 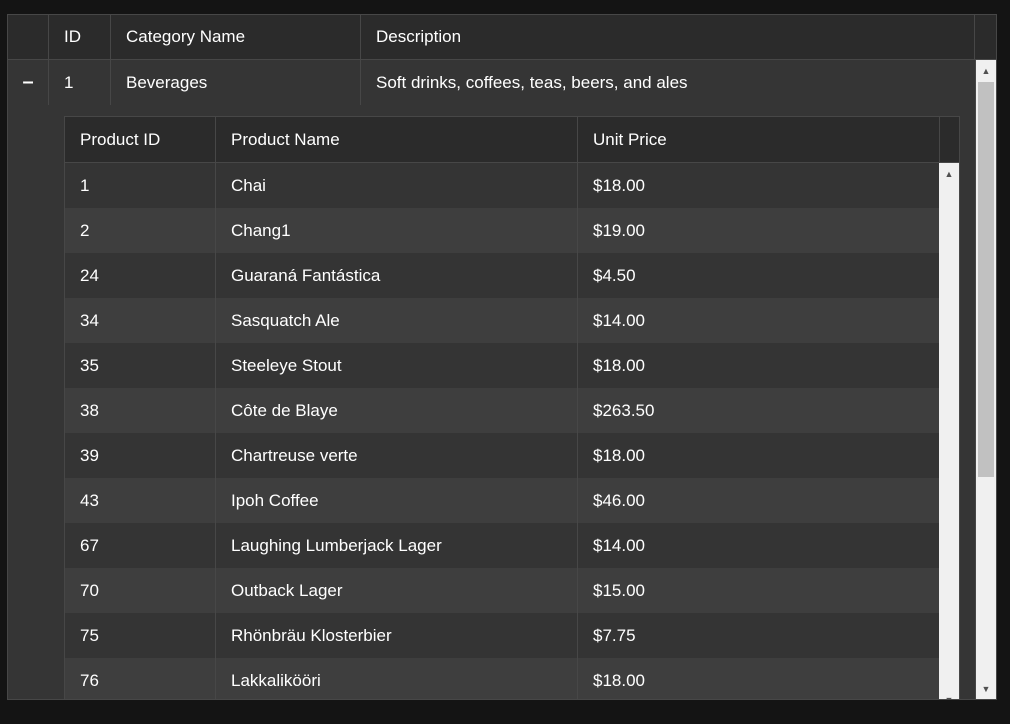 I want to click on detail-vertical-scrollbar: ▲ ▼, so click(x=949, y=431).